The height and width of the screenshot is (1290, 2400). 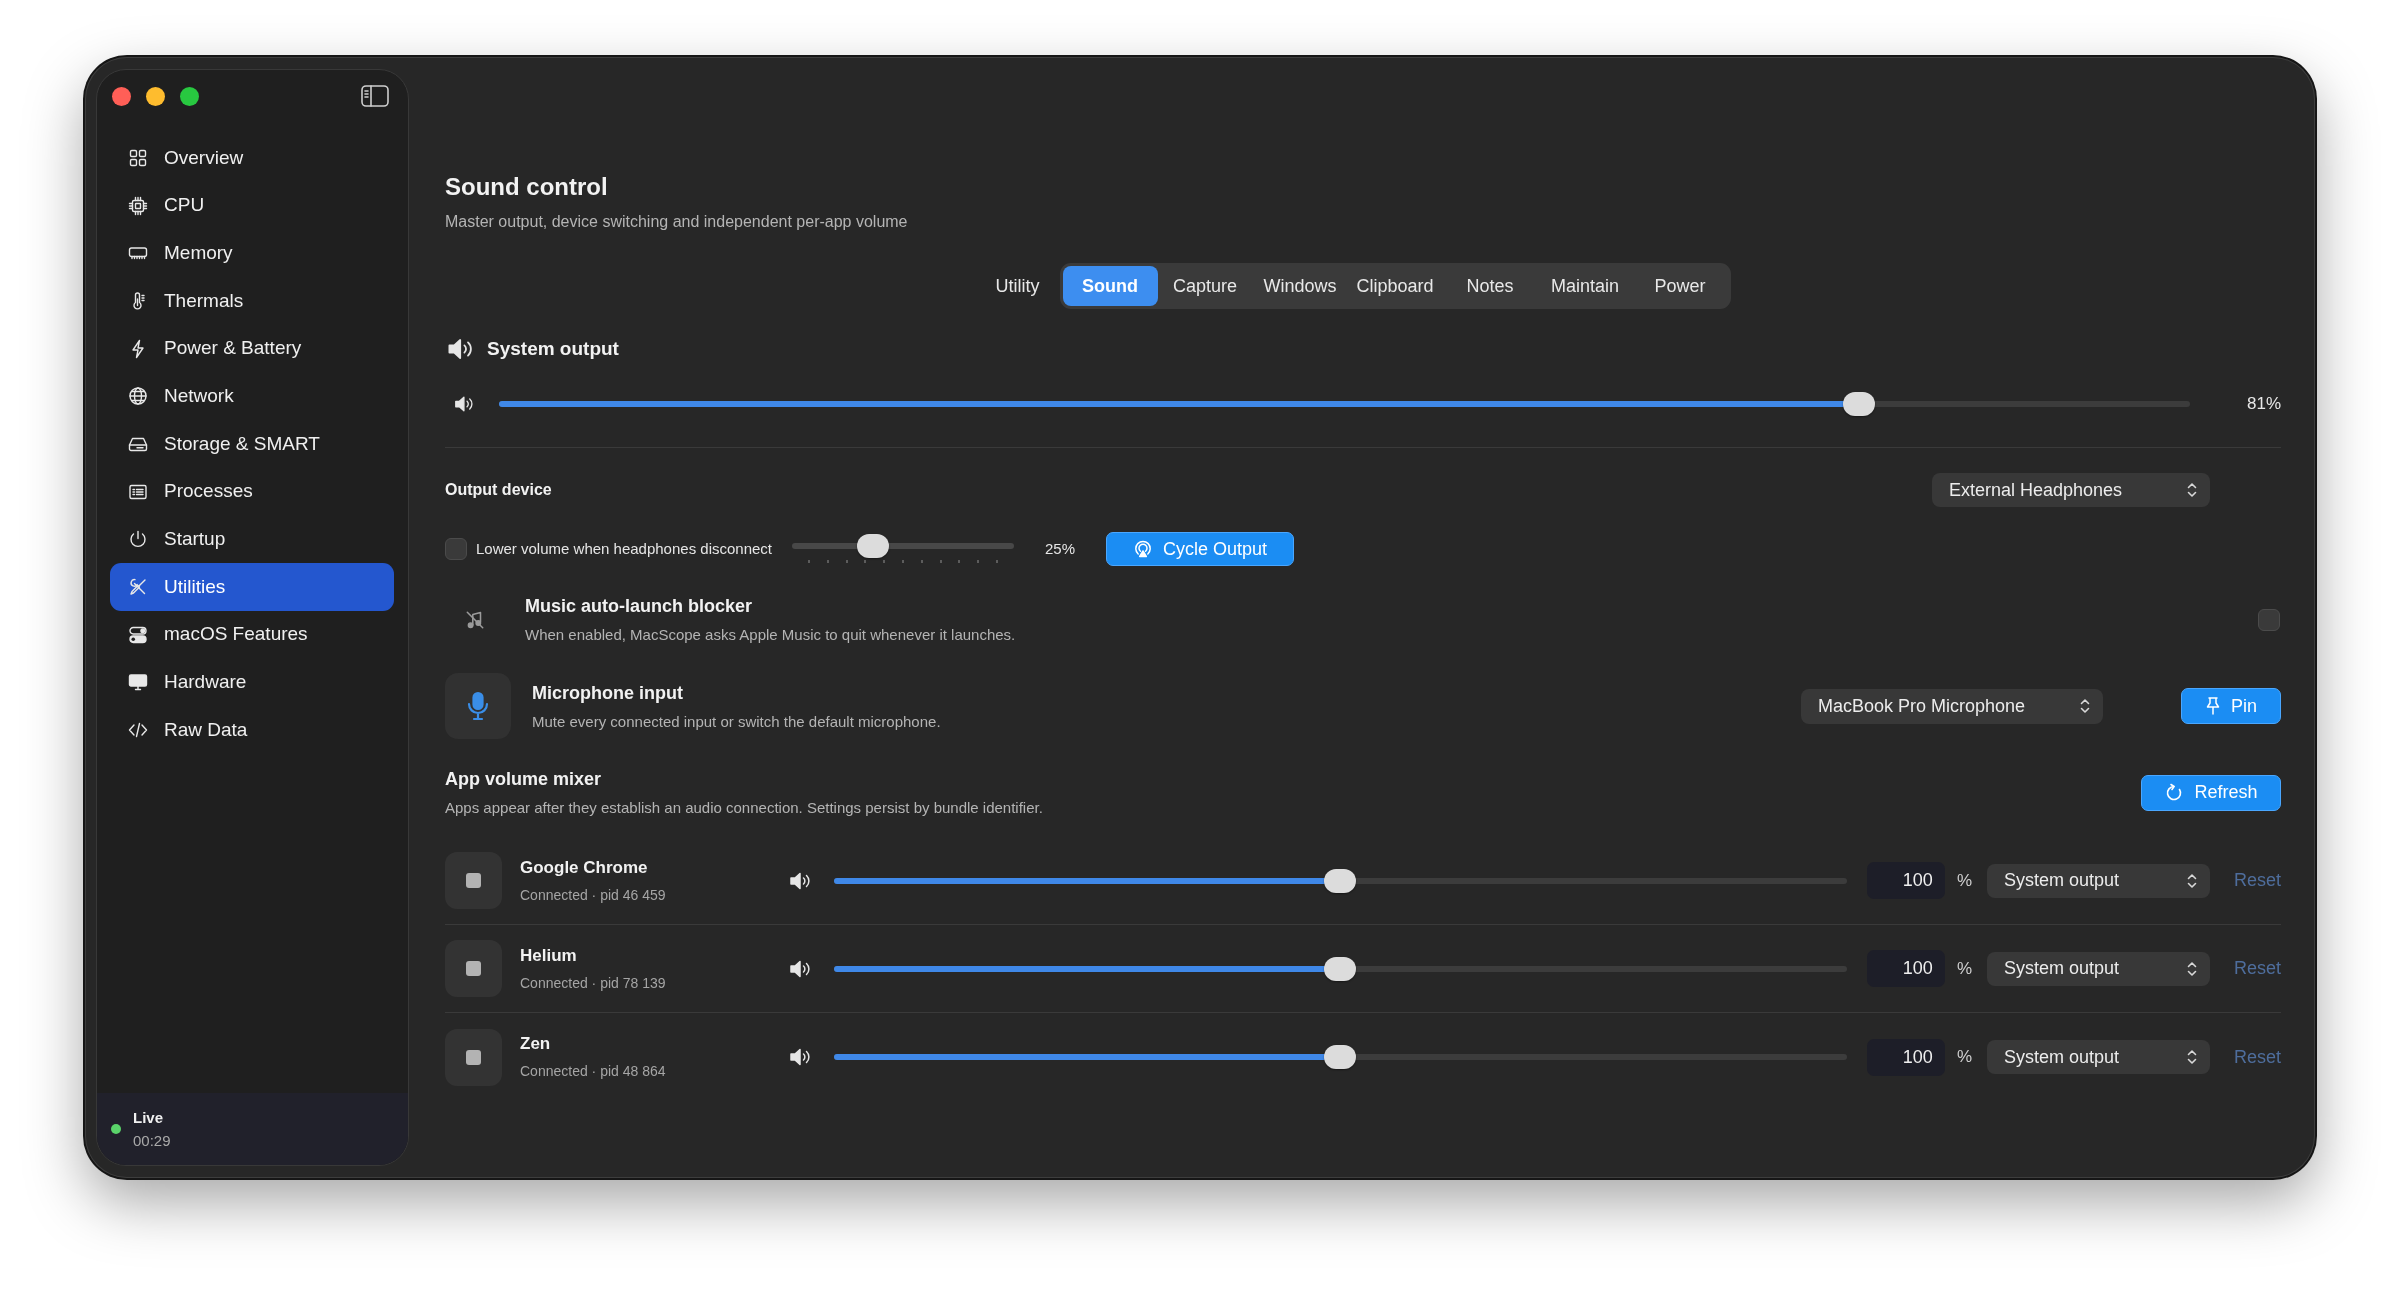 What do you see at coordinates (252, 539) in the screenshot?
I see `sidebar-item: Startup` at bounding box center [252, 539].